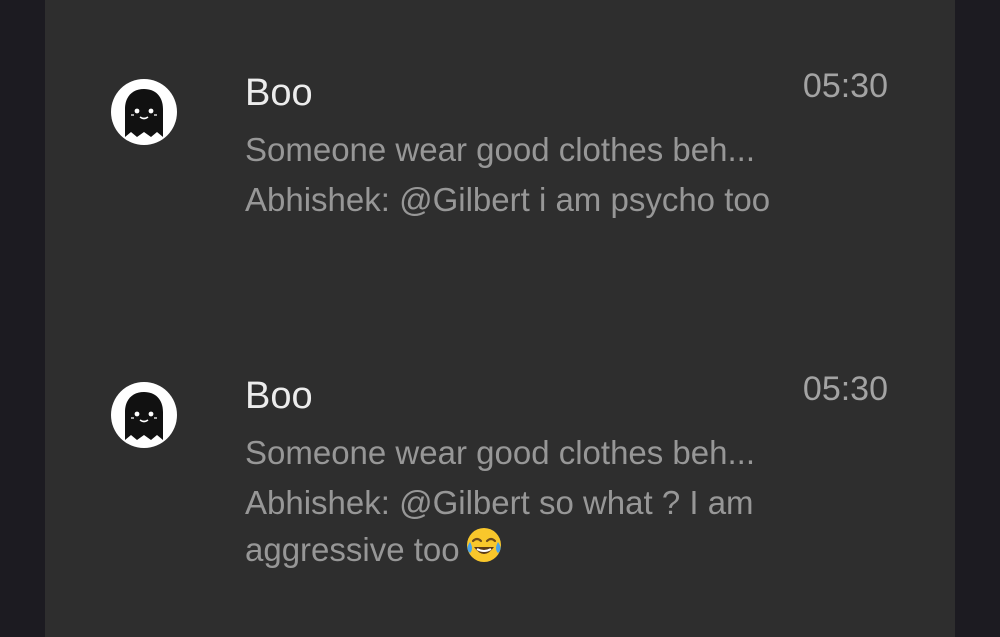 The width and height of the screenshot is (1000, 637). I want to click on face-with-tears-of-joy-icon, so click(484, 550).